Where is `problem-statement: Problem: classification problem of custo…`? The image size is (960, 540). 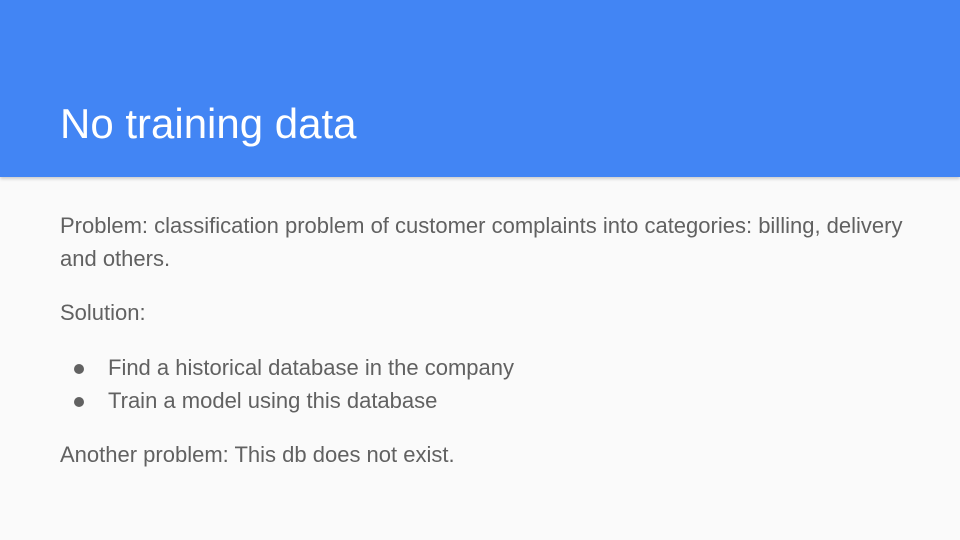 problem-statement: Problem: classification problem of custo… is located at coordinates (481, 242).